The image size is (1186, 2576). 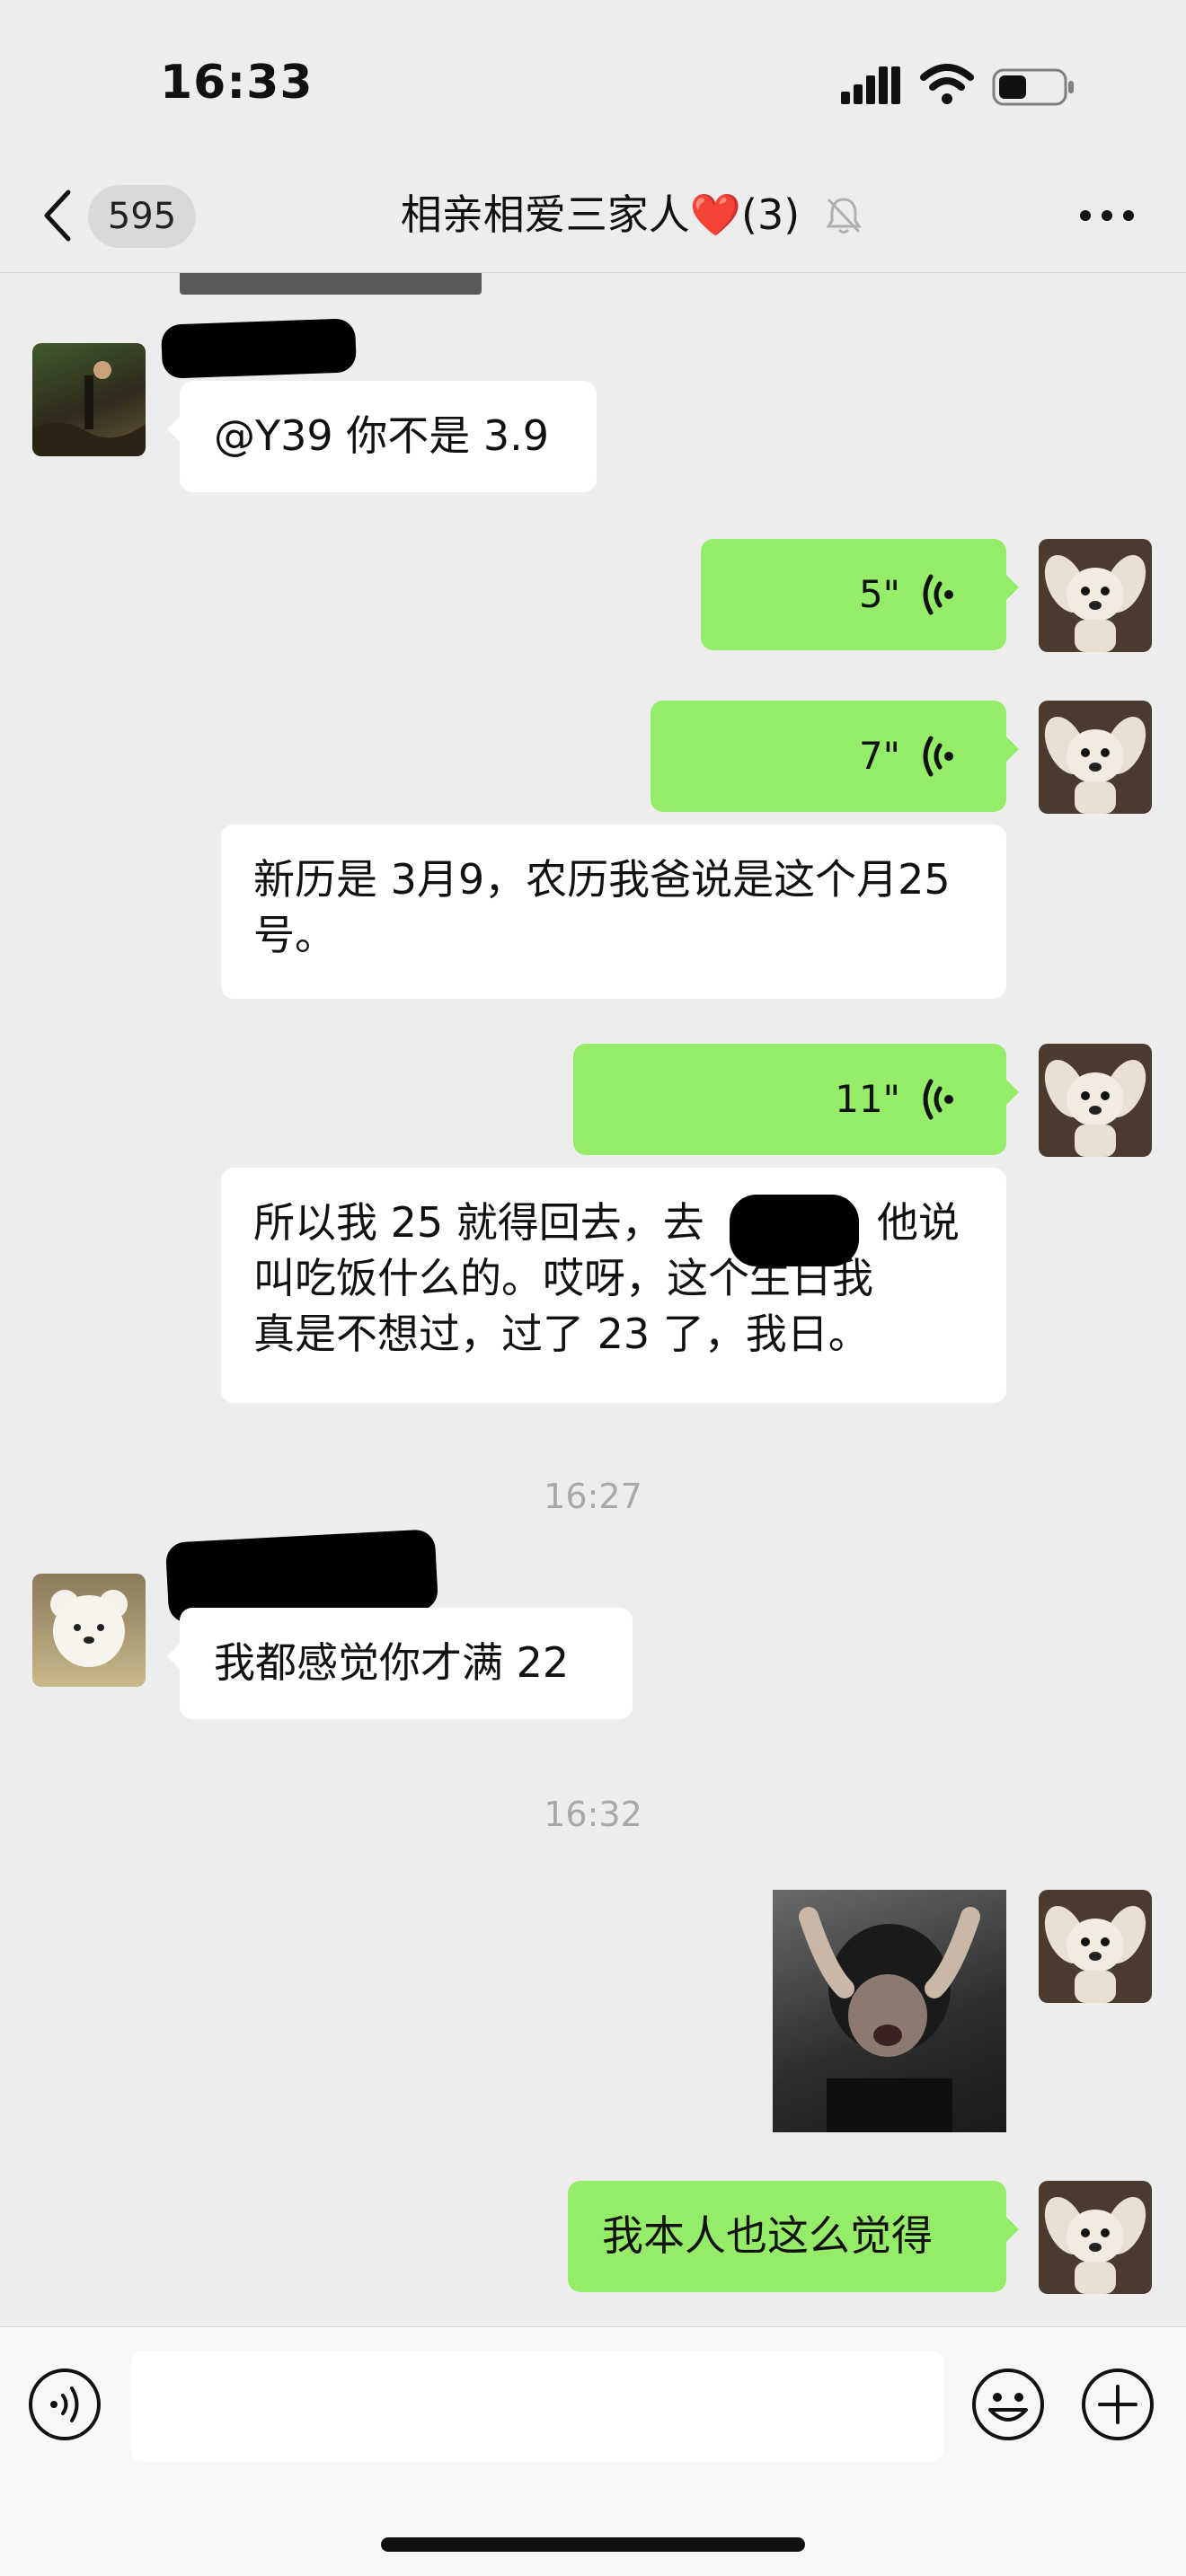 What do you see at coordinates (478, 1222) in the screenshot?
I see `transcription-text: 所以我 25 就得回去，去` at bounding box center [478, 1222].